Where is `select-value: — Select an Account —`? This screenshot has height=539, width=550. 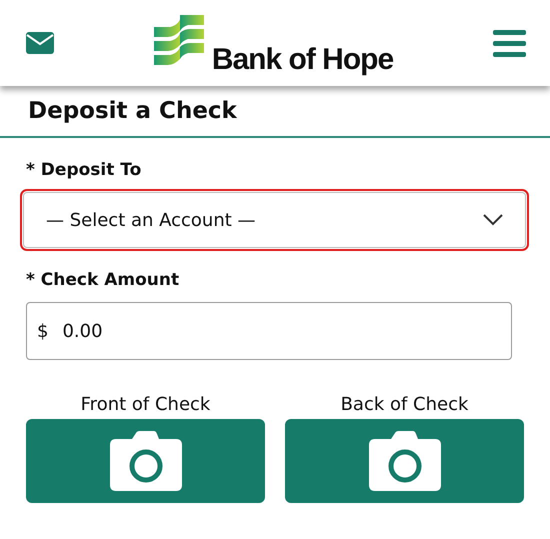
select-value: — Select an Account — is located at coordinates (151, 220).